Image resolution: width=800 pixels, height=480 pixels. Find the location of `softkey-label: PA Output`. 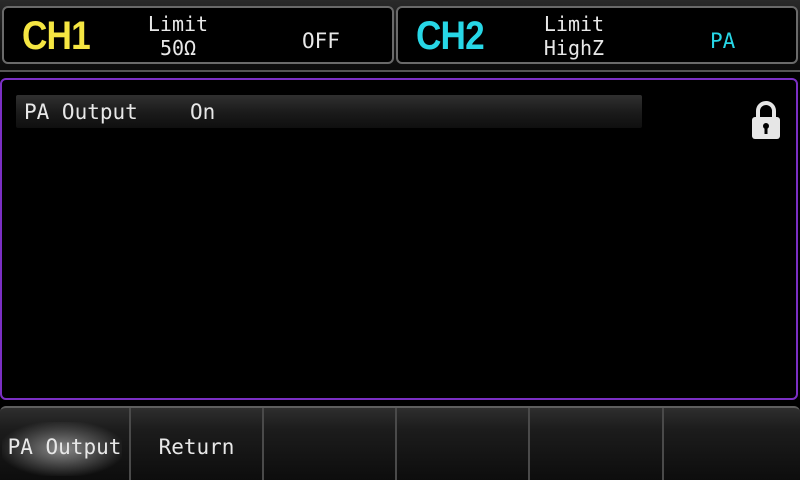

softkey-label: PA Output is located at coordinates (64, 447).